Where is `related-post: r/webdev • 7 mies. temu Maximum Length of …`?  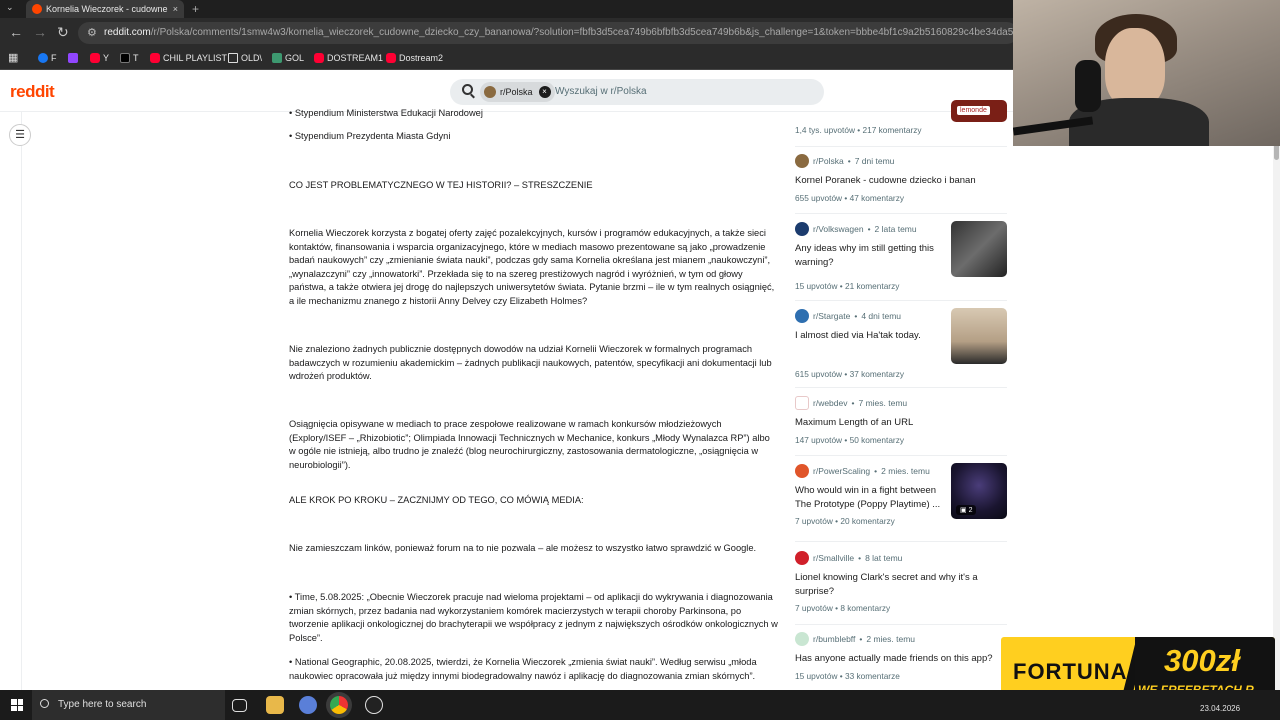
related-post: r/webdev • 7 mies. temu Maximum Length of … is located at coordinates (901, 420).